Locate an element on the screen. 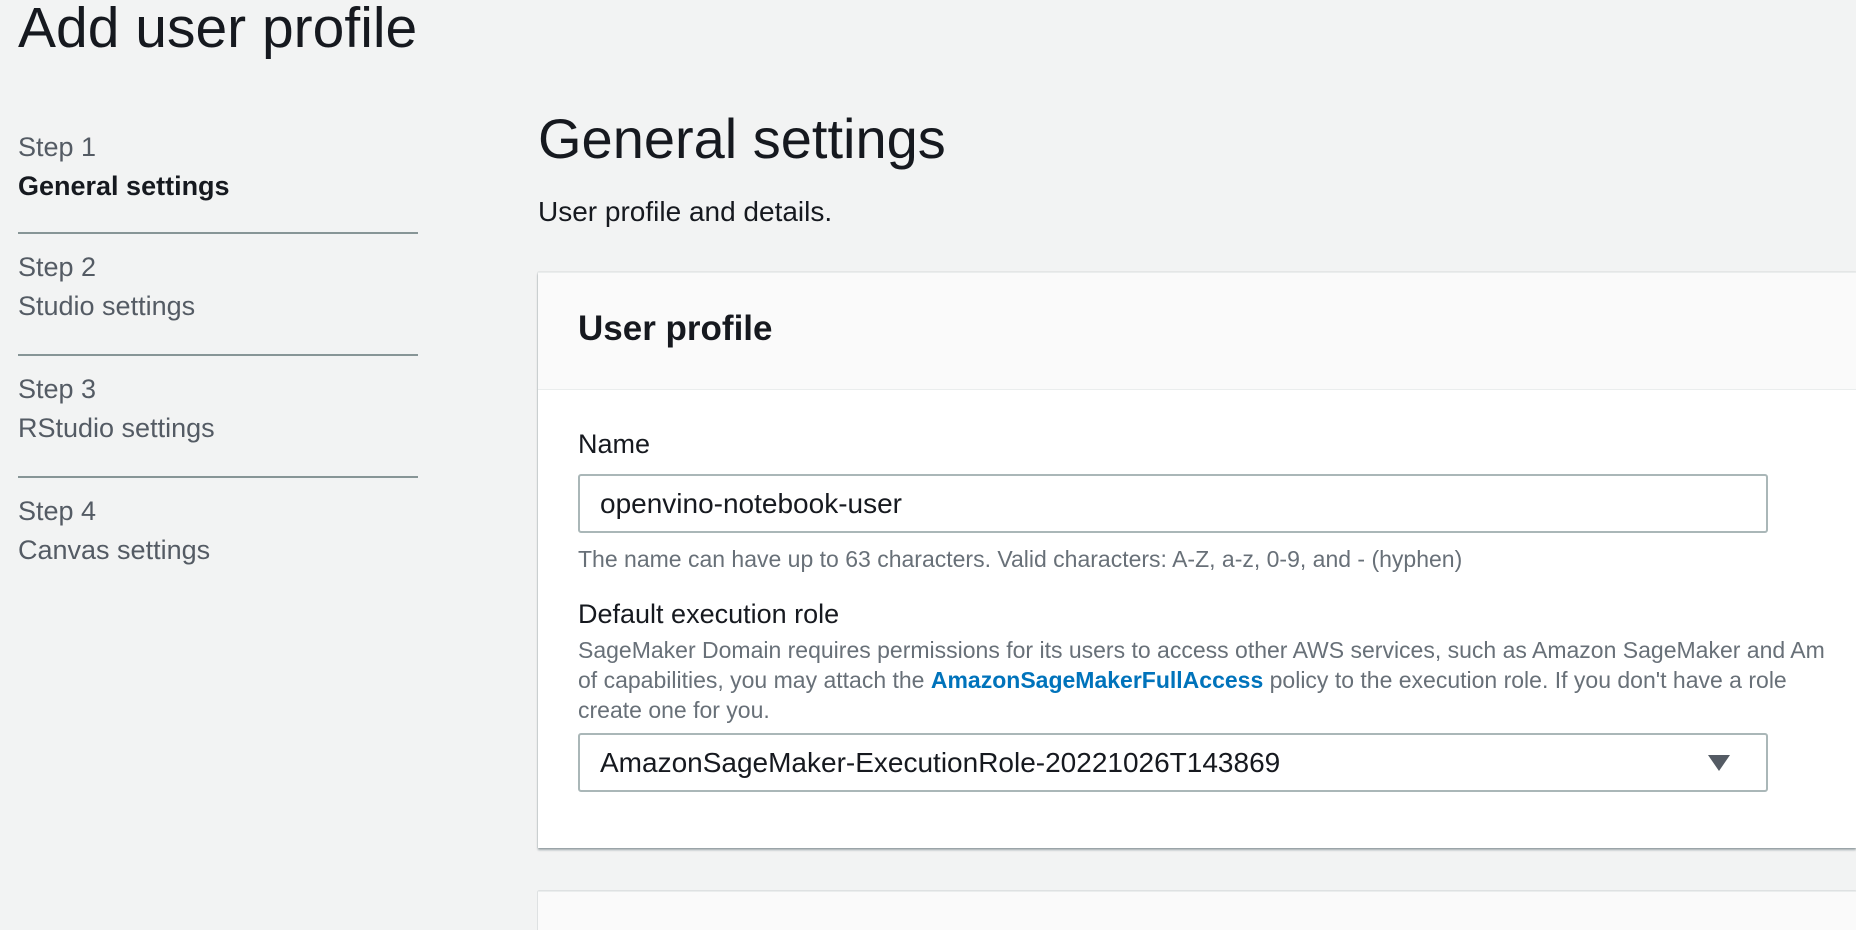 The height and width of the screenshot is (930, 1856). step-number: Step 2 is located at coordinates (57, 267).